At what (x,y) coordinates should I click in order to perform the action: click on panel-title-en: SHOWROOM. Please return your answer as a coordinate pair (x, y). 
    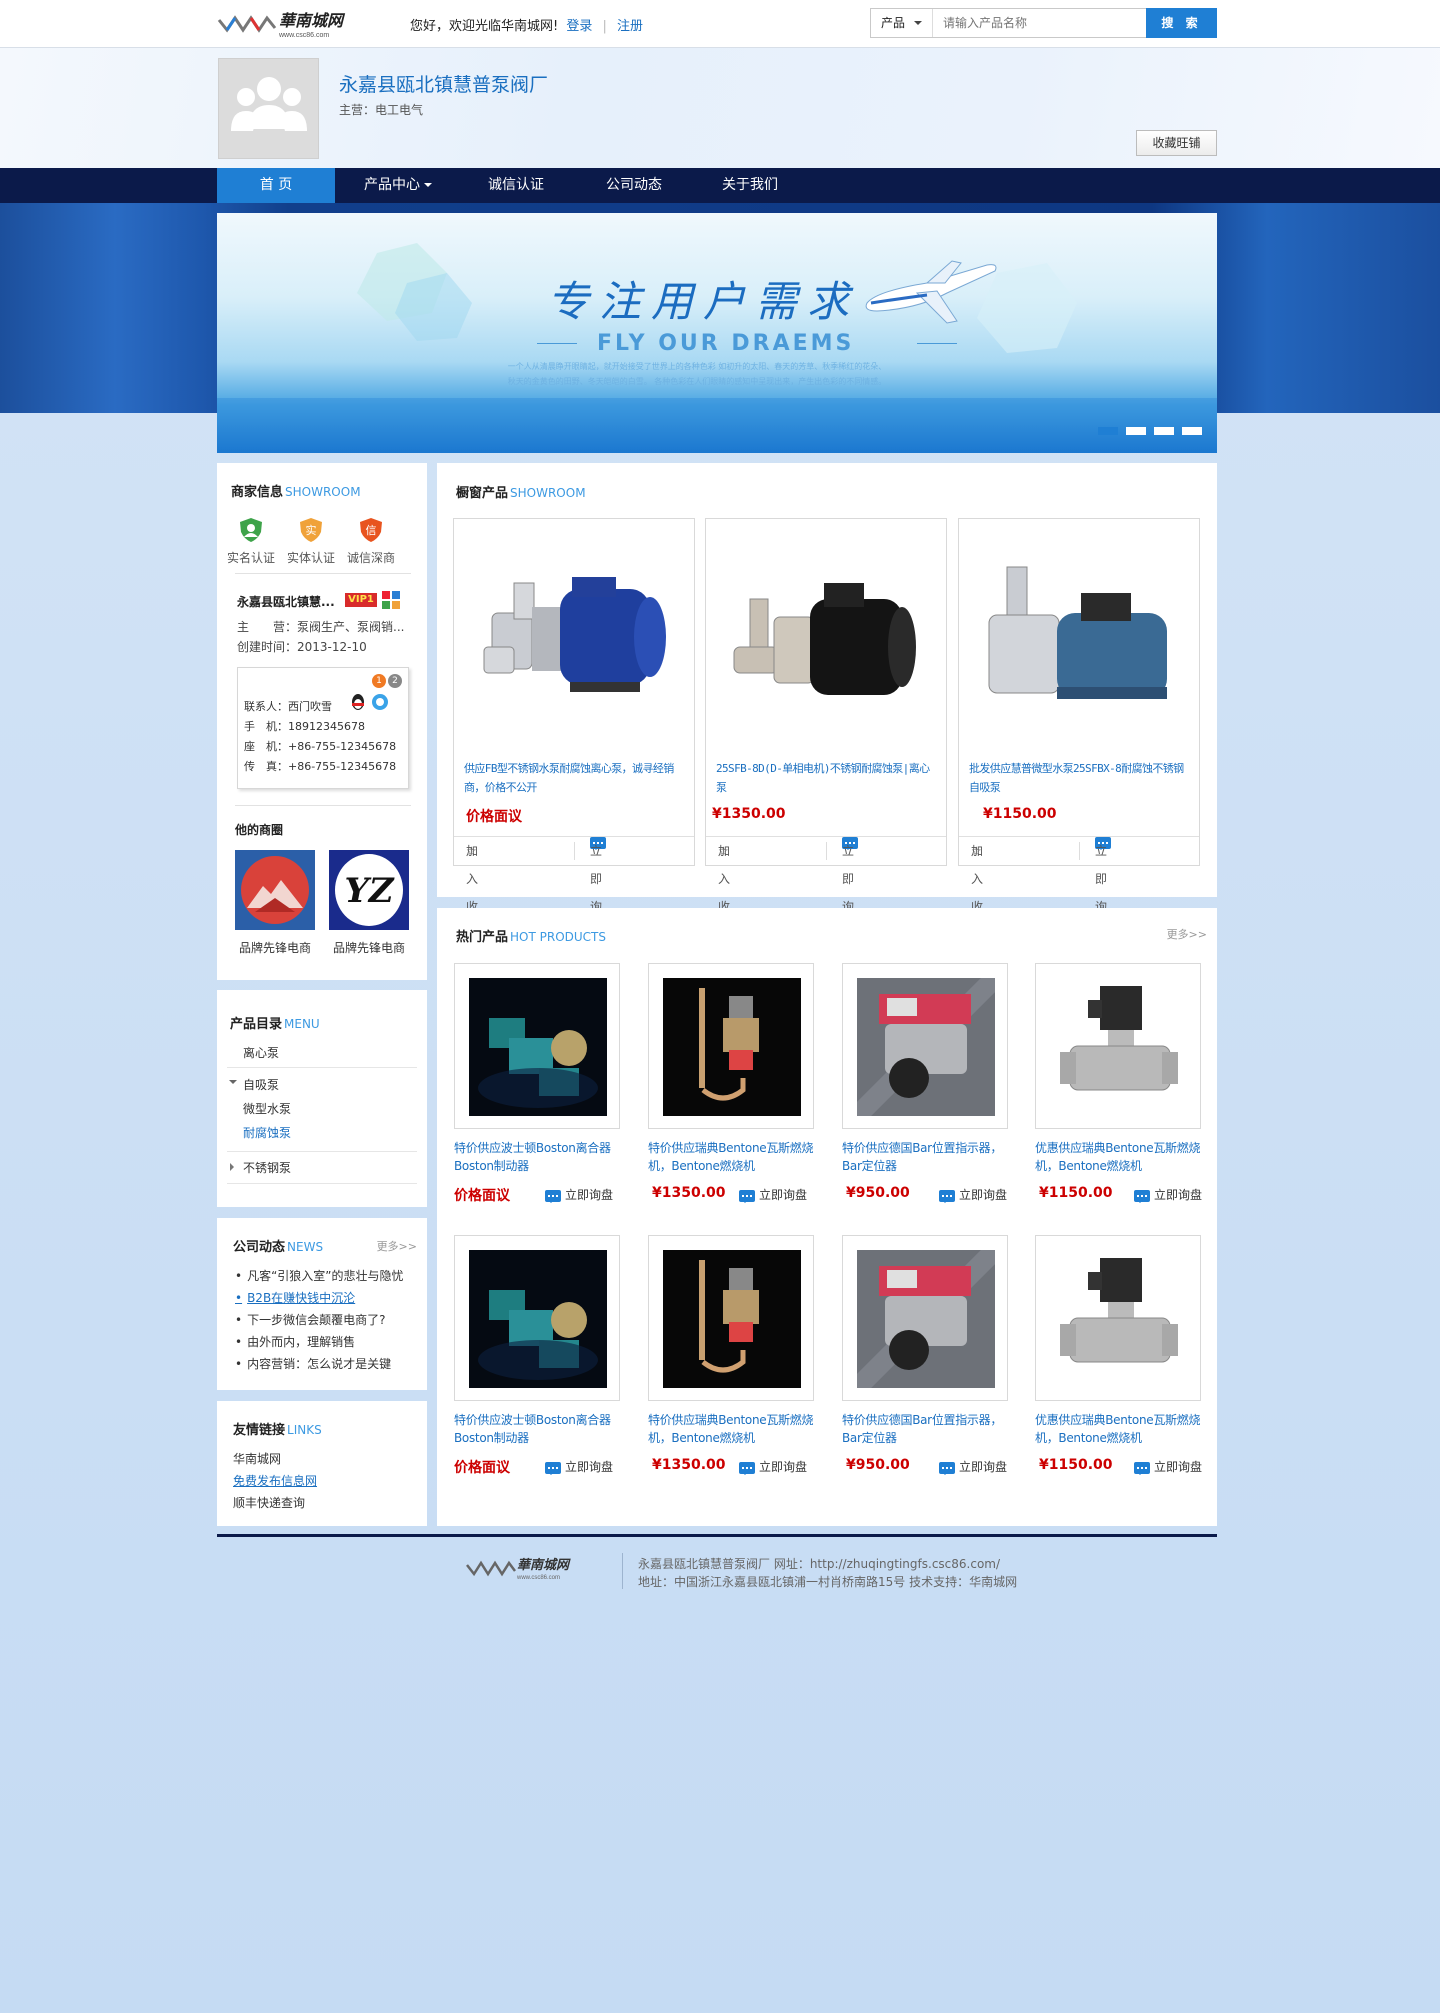
    Looking at the image, I should click on (323, 492).